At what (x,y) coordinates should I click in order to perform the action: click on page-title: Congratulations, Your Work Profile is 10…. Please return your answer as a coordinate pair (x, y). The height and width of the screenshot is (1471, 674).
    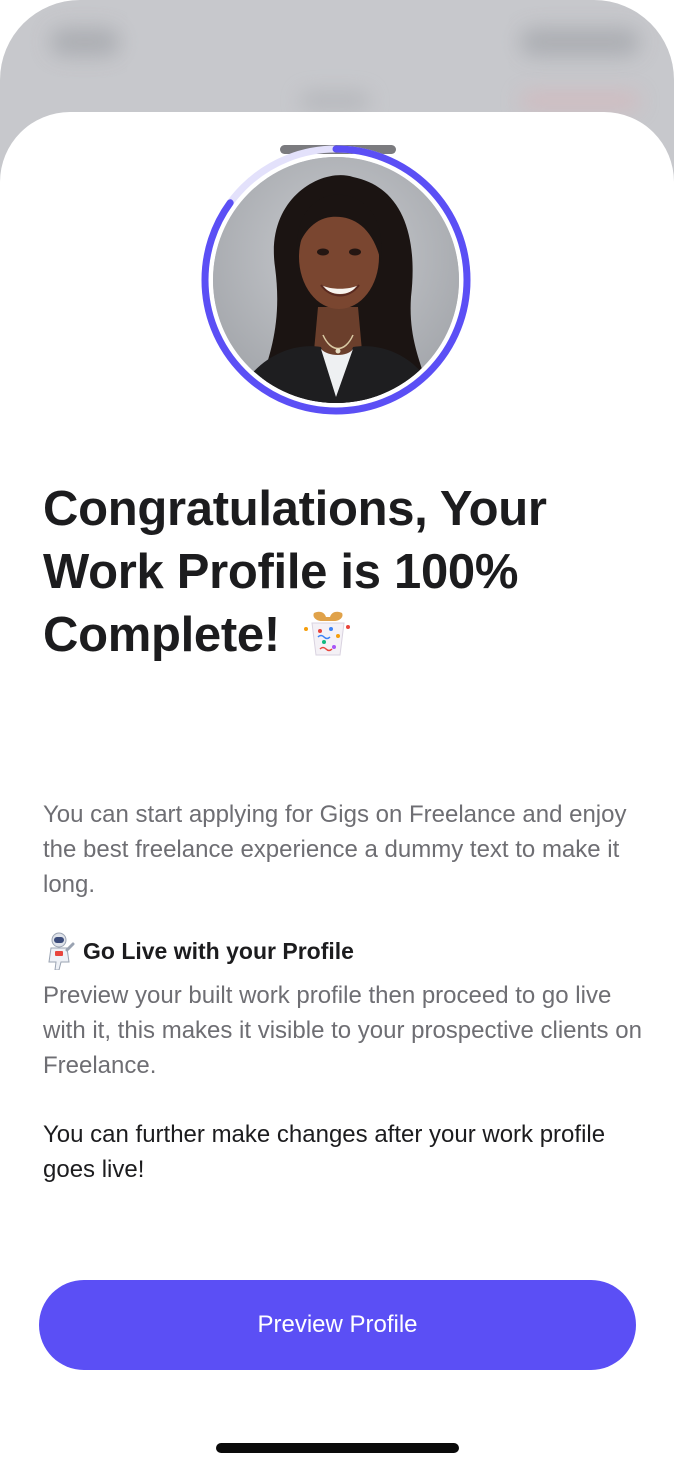
    Looking at the image, I should click on (343, 572).